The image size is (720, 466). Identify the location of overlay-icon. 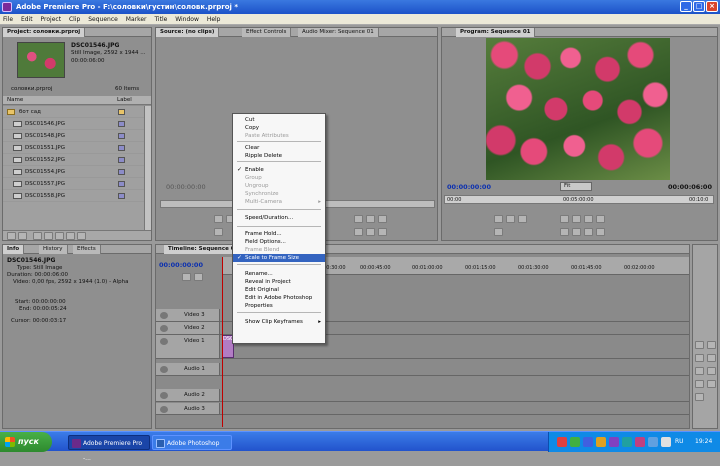
(370, 232).